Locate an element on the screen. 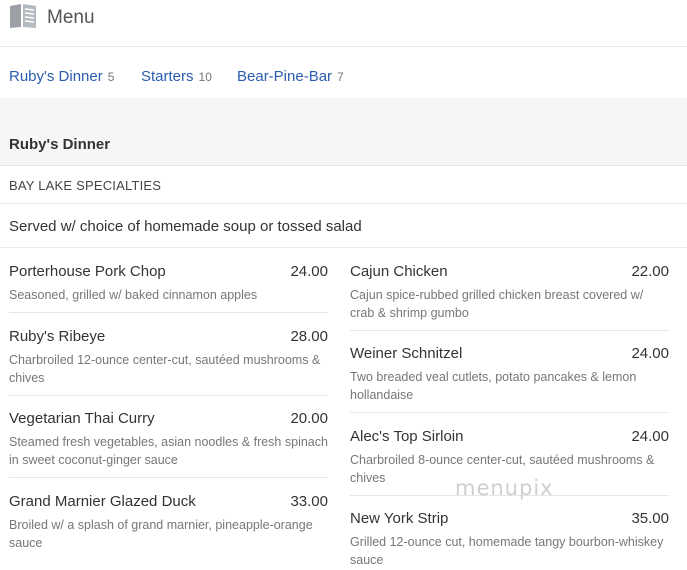 This screenshot has width=687, height=570. item-price: 22.00 is located at coordinates (650, 271).